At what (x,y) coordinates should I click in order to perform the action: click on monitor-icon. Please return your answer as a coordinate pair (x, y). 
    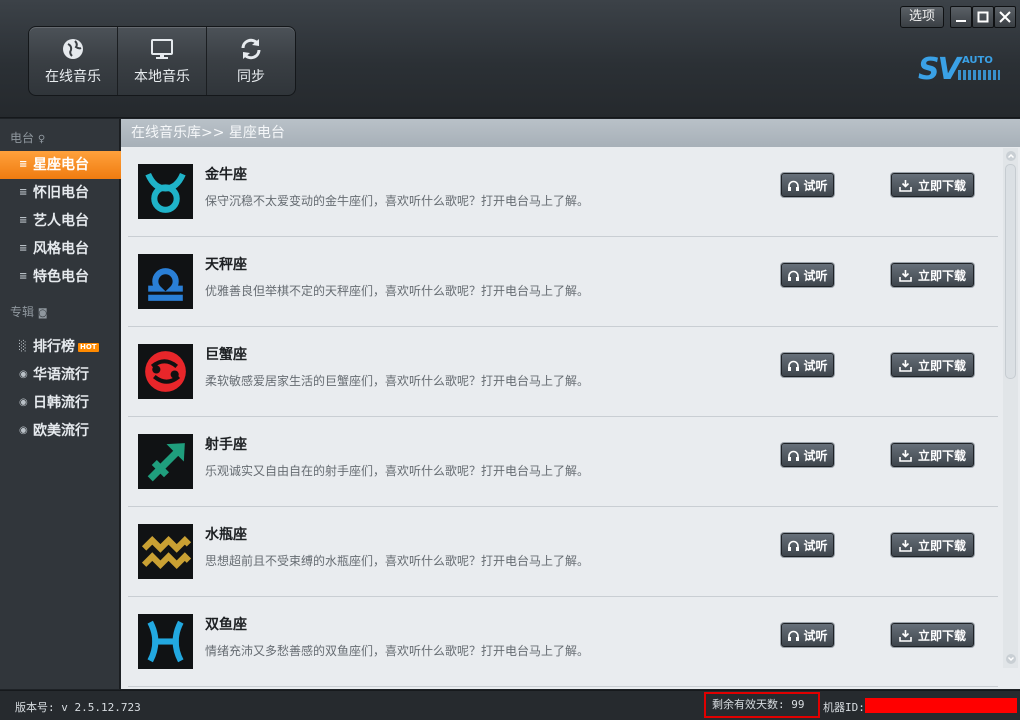
    Looking at the image, I should click on (162, 49).